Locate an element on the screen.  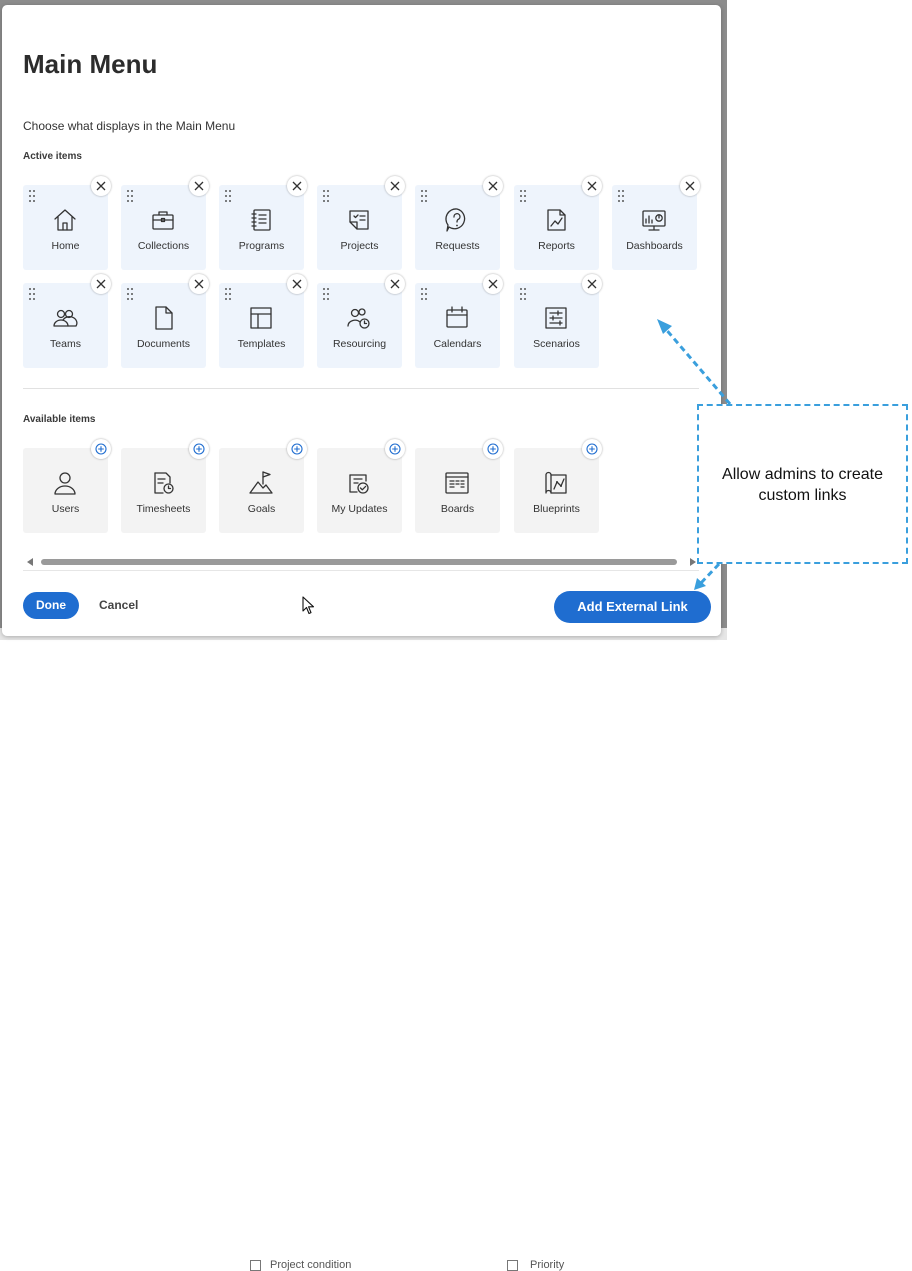
annotation-callout: Allow admins to create custom links is located at coordinates (802, 484).